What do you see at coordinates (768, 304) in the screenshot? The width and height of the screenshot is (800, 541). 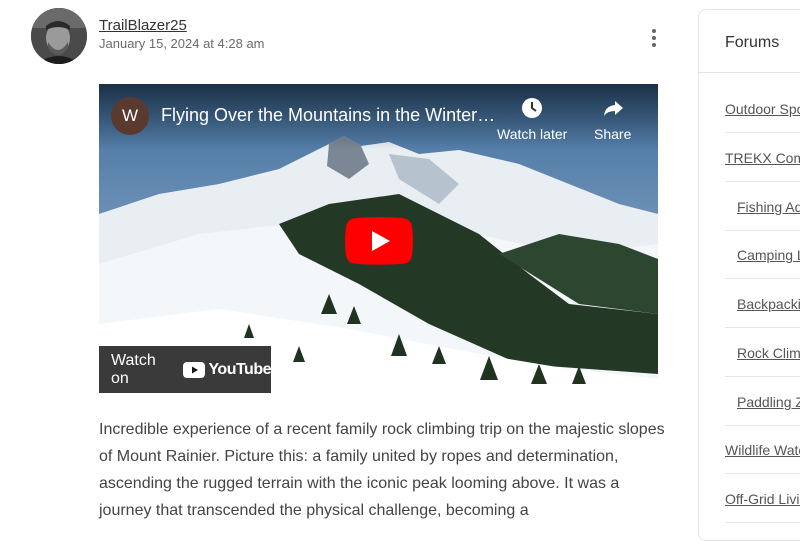 I see `forum-link: Backpacking` at bounding box center [768, 304].